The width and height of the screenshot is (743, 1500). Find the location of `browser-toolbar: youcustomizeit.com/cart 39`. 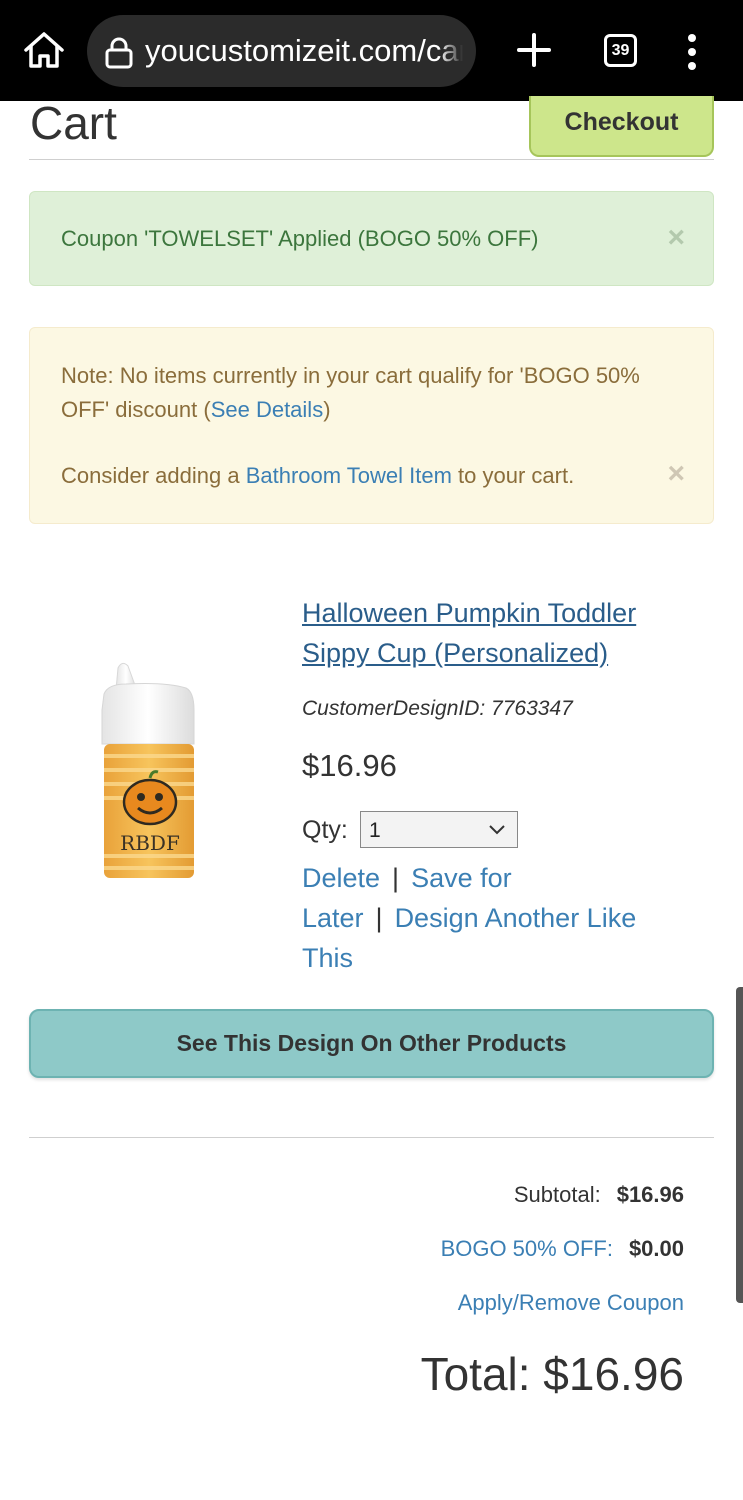

browser-toolbar: youcustomizeit.com/cart 39 is located at coordinates (371, 50).